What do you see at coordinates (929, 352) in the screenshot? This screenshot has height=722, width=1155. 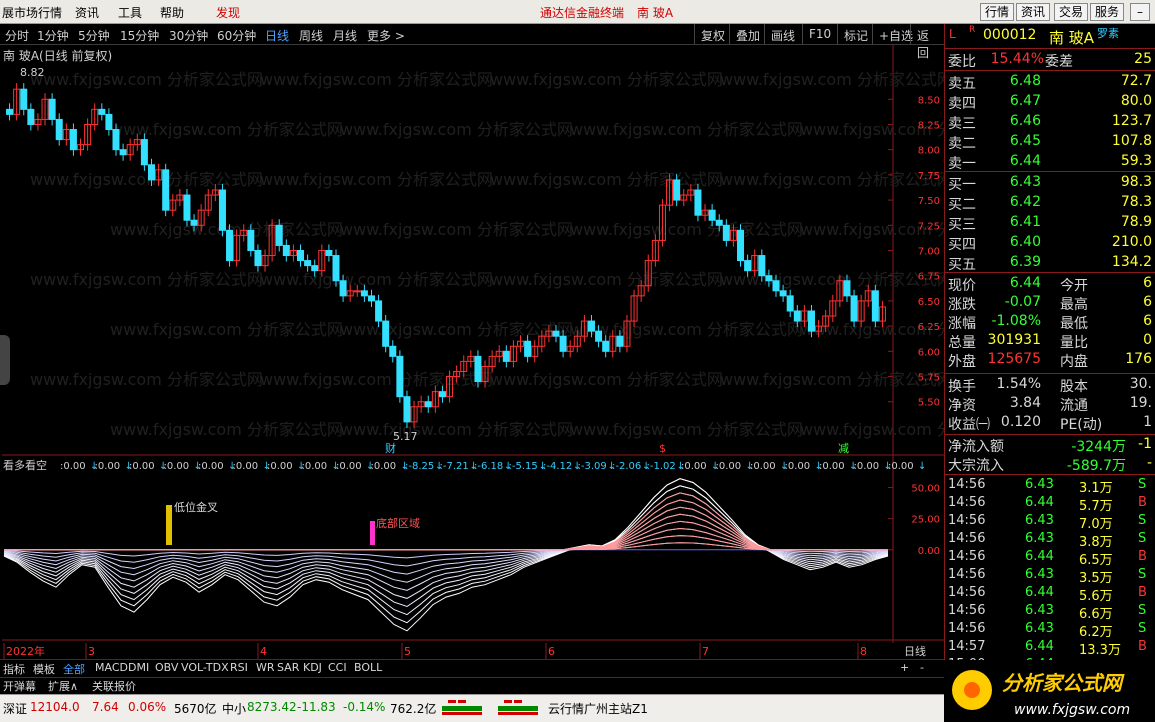 I see `price-tick-label: 6.00` at bounding box center [929, 352].